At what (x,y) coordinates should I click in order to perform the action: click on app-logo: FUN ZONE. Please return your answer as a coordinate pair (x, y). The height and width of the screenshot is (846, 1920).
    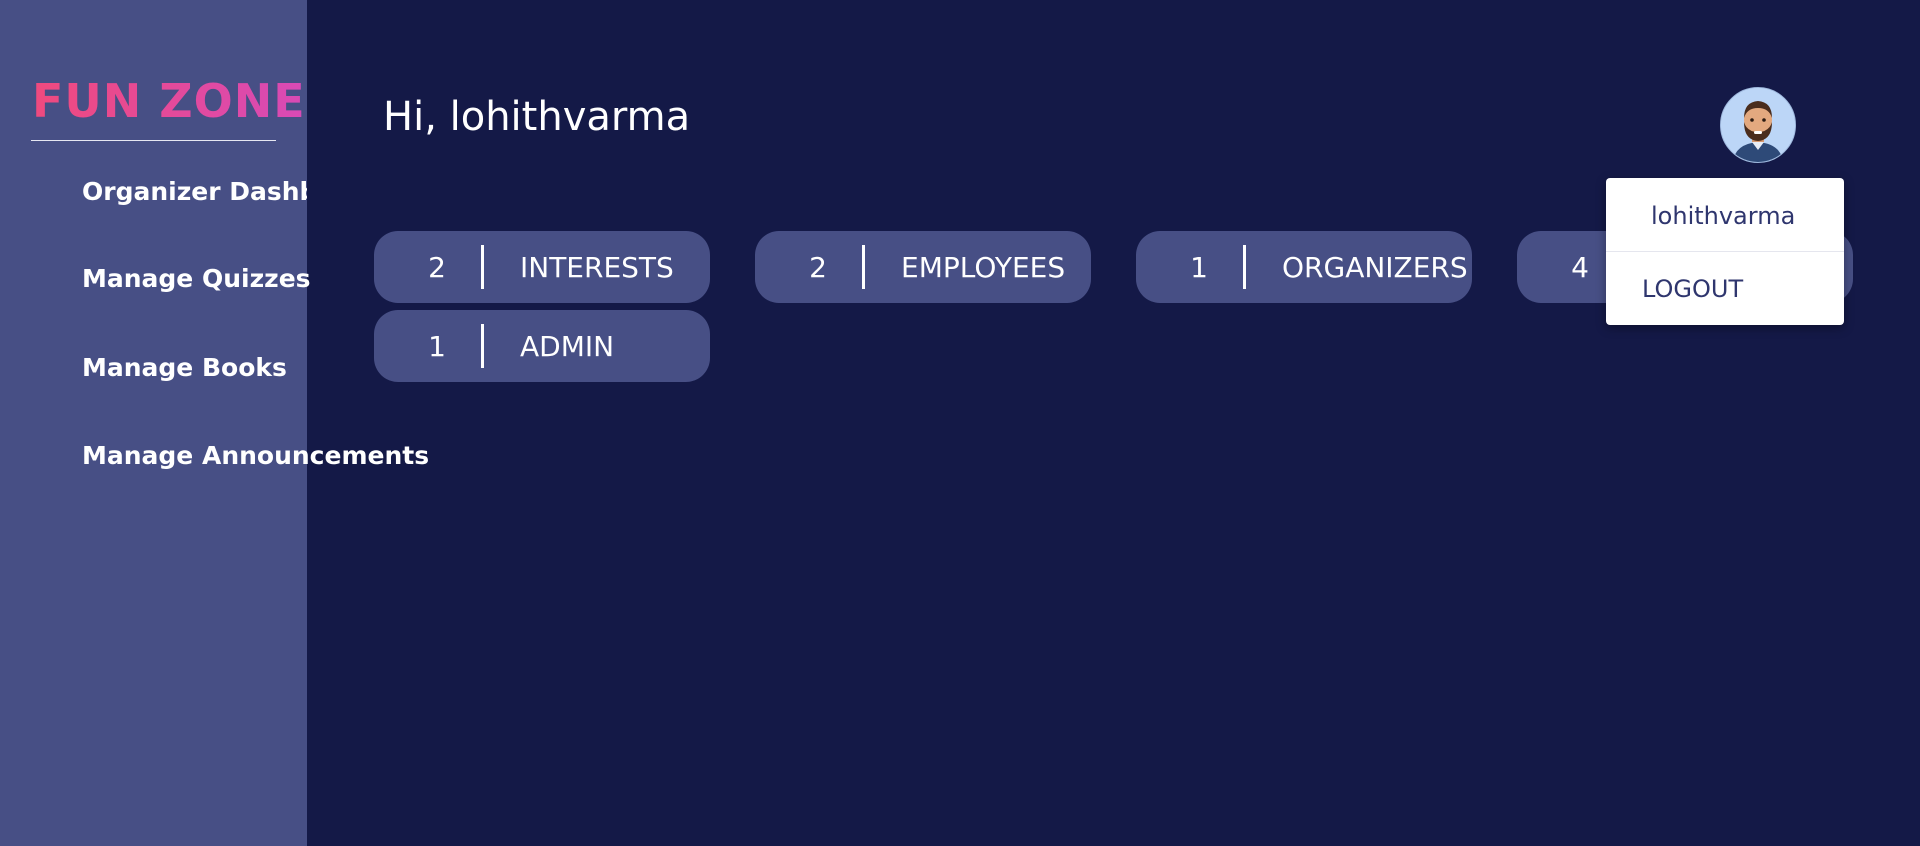
    Looking at the image, I should click on (169, 101).